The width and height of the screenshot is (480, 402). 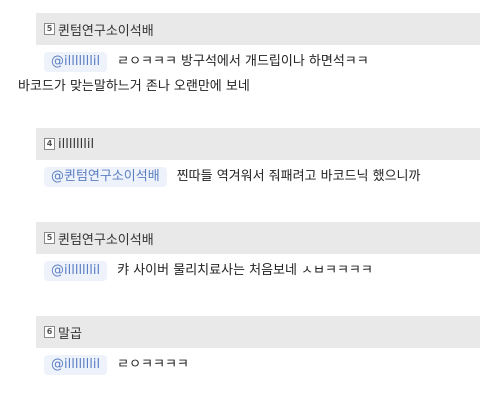 What do you see at coordinates (70, 332) in the screenshot?
I see `comment-author: 말곱` at bounding box center [70, 332].